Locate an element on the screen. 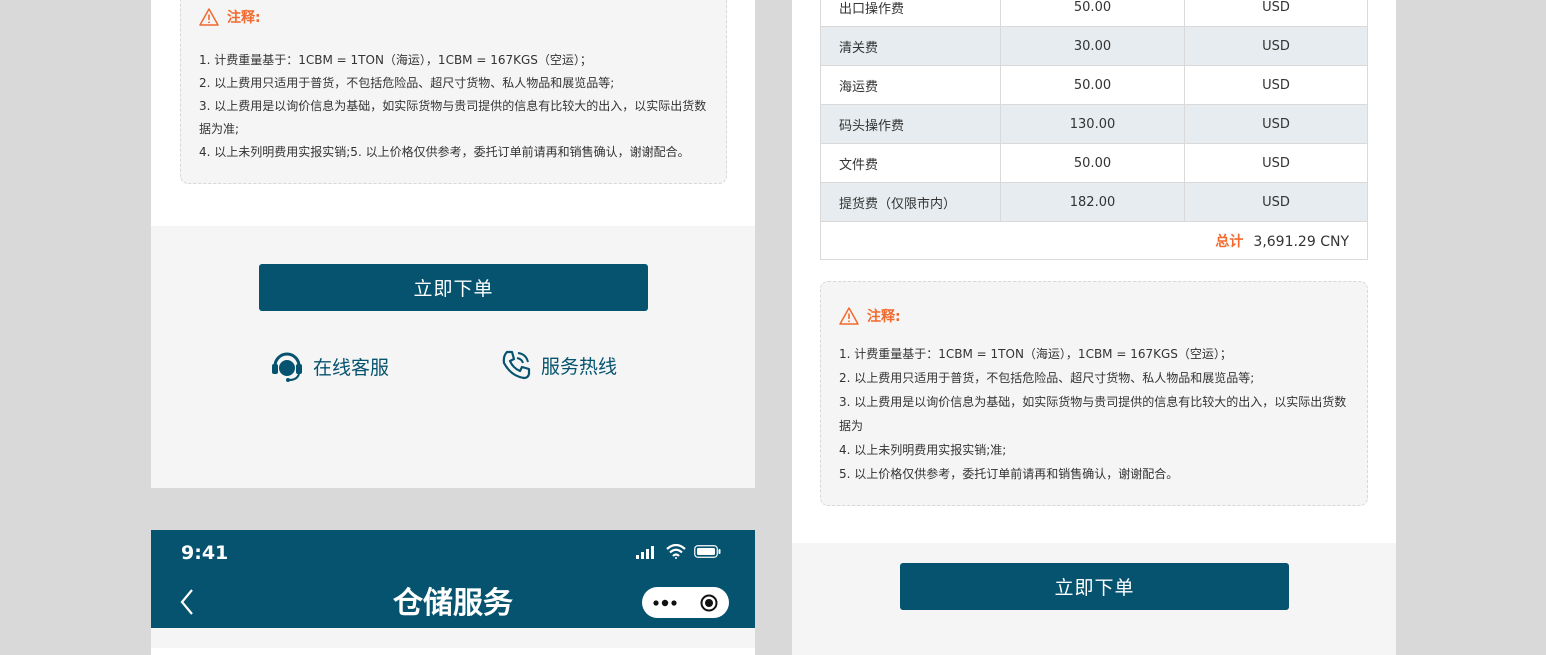 Image resolution: width=1546 pixels, height=655 pixels. fee-amount: 130.00 is located at coordinates (1092, 124).